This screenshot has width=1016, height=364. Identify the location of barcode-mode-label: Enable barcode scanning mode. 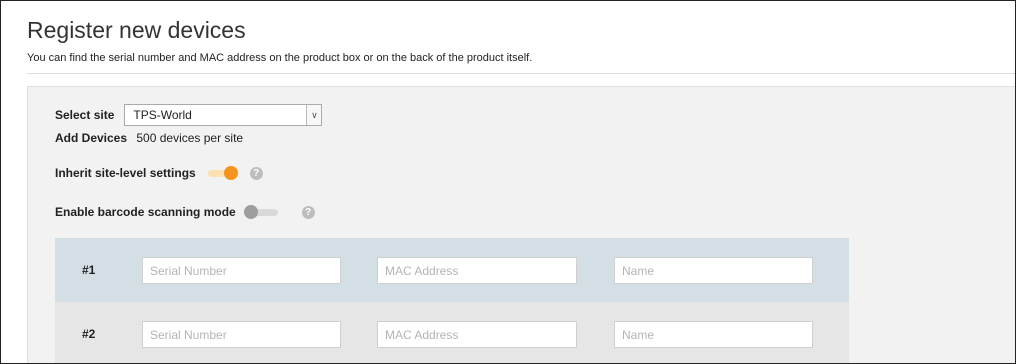
(145, 212).